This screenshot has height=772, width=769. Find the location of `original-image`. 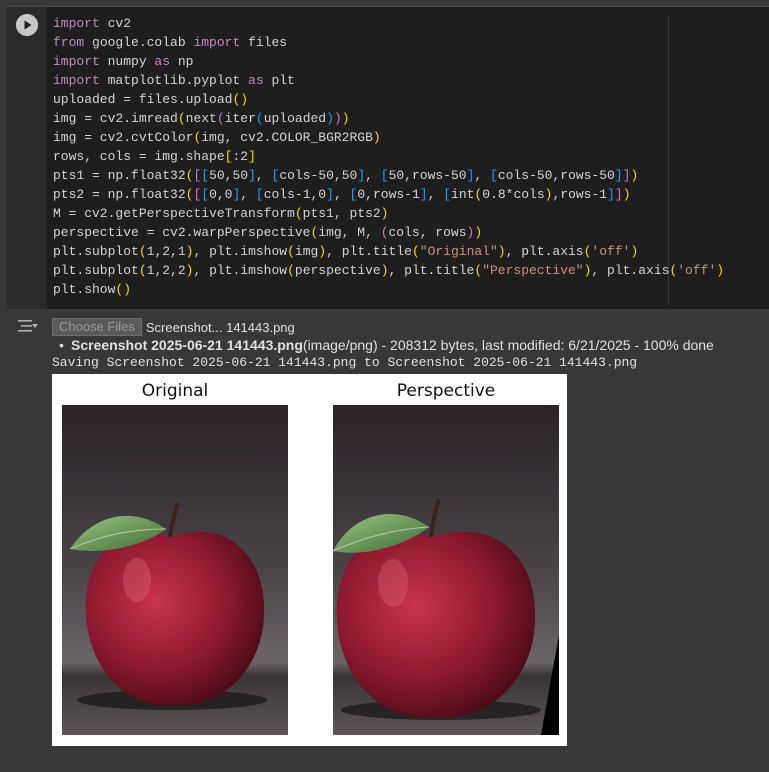

original-image is located at coordinates (175, 570).